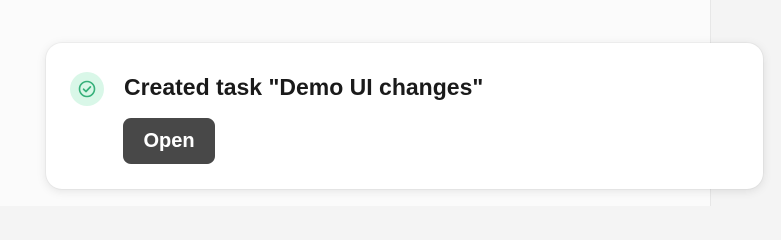  I want to click on open-button: Open, so click(169, 141).